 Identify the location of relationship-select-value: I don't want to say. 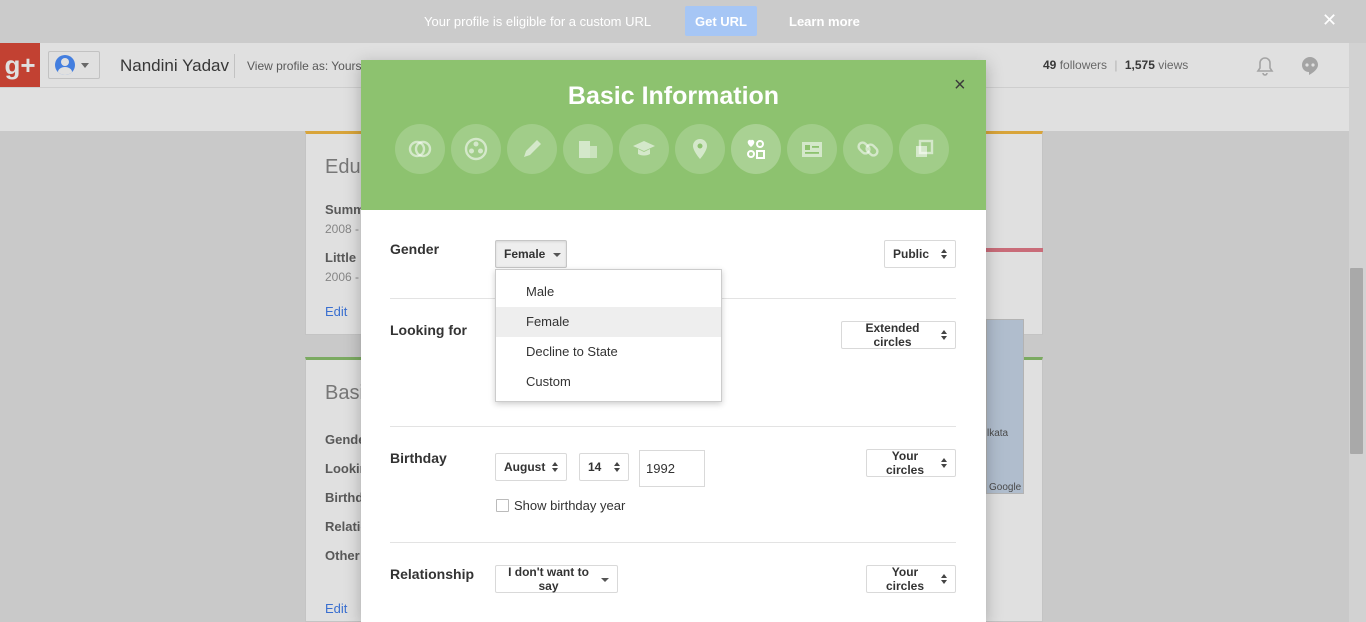
(548, 579).